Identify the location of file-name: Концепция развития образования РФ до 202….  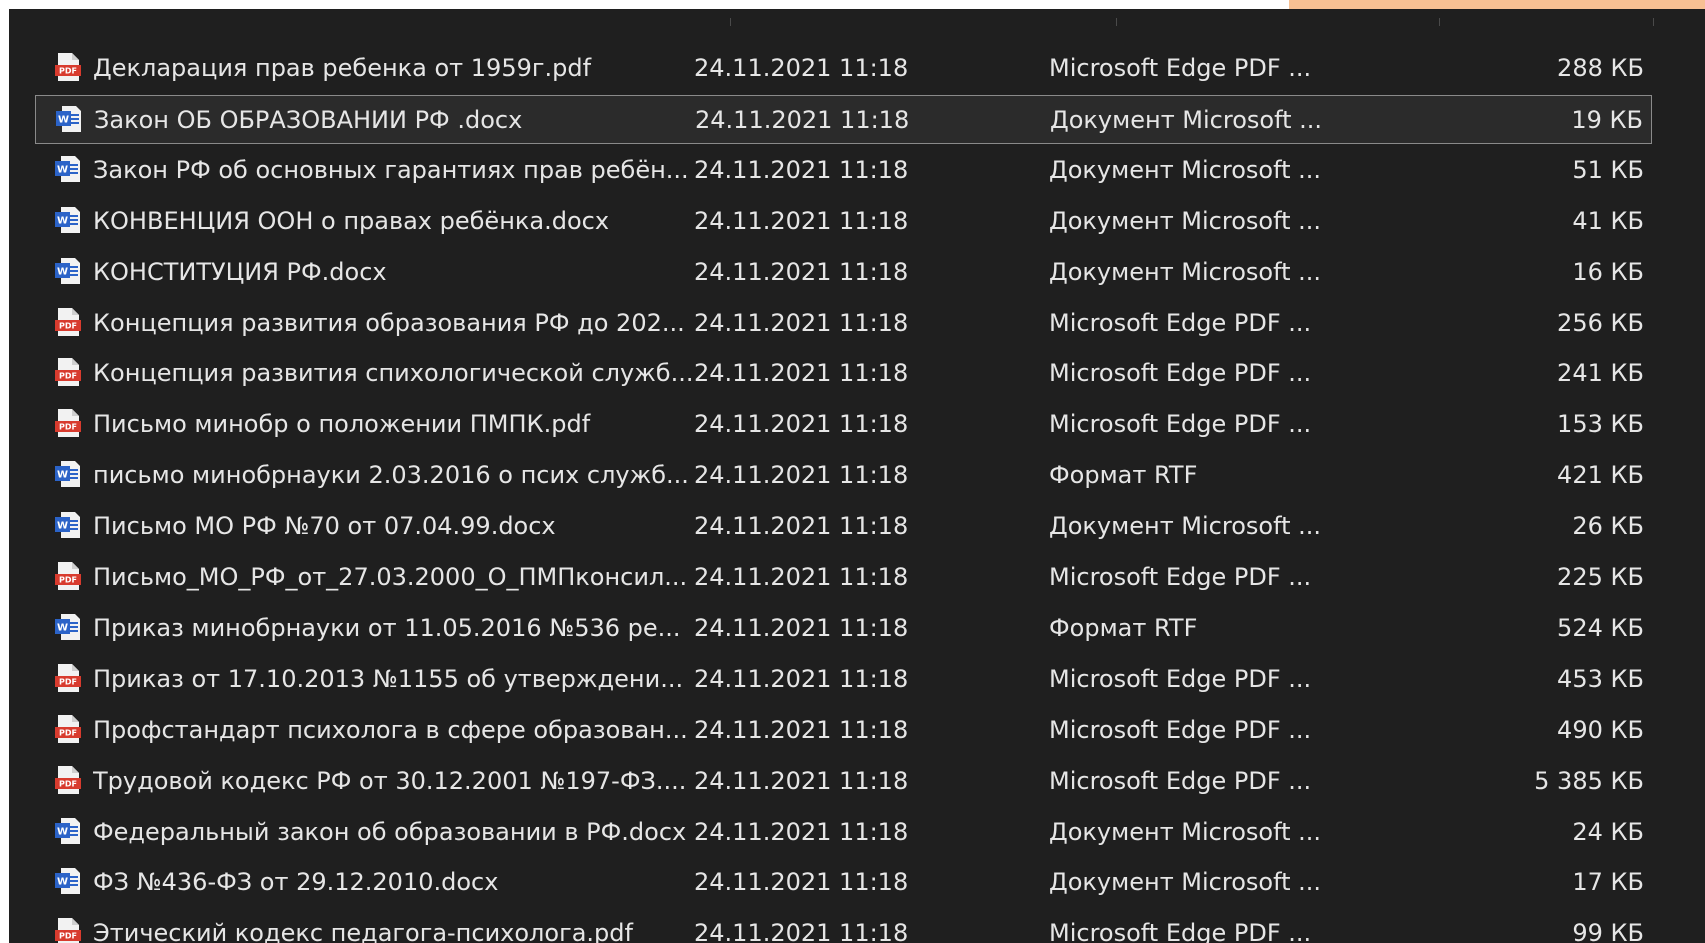
(389, 323).